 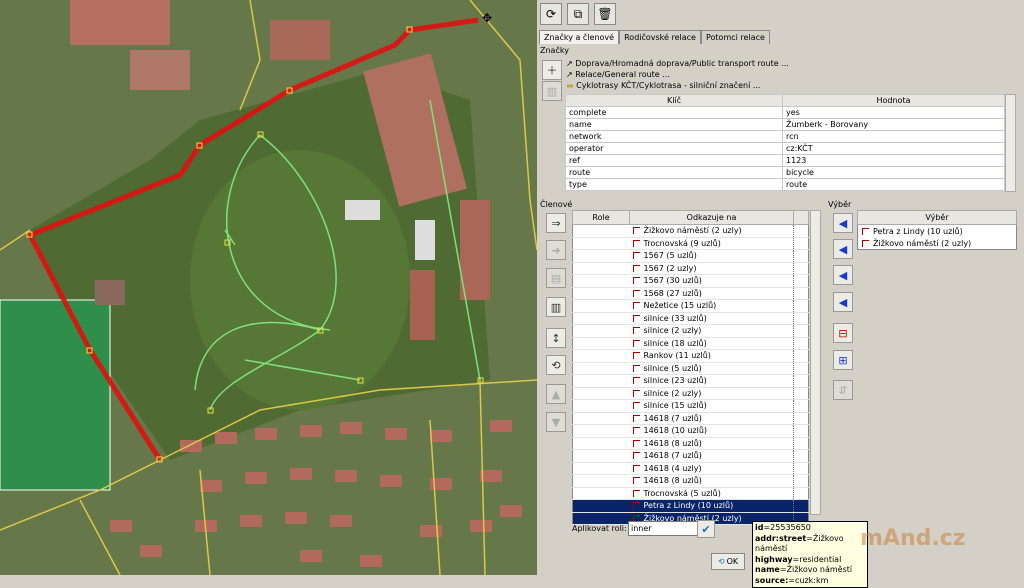 I want to click on tag-row: complete yes, so click(x=785, y=112).